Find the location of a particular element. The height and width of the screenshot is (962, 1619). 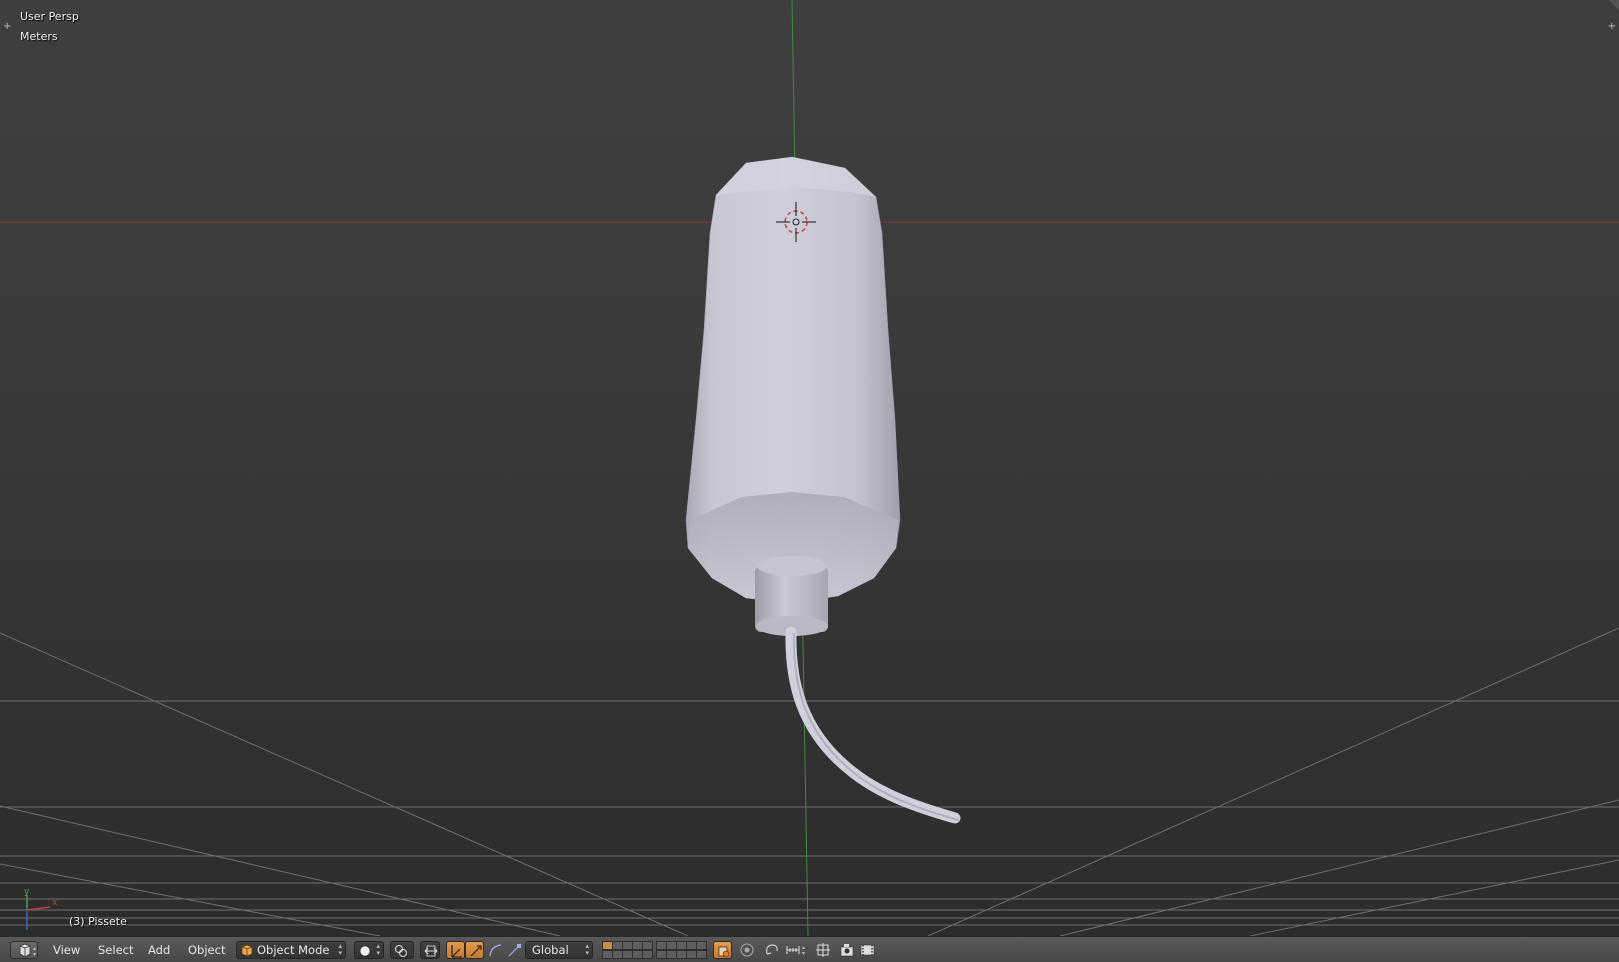

transform-orientation-label: Global is located at coordinates (550, 950).